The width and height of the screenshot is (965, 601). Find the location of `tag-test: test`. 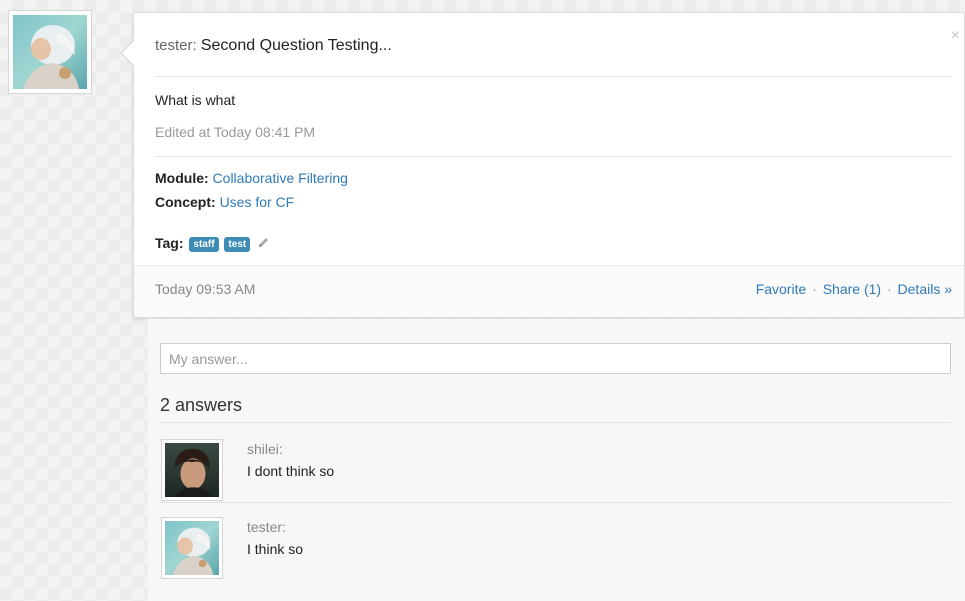

tag-test: test is located at coordinates (237, 244).